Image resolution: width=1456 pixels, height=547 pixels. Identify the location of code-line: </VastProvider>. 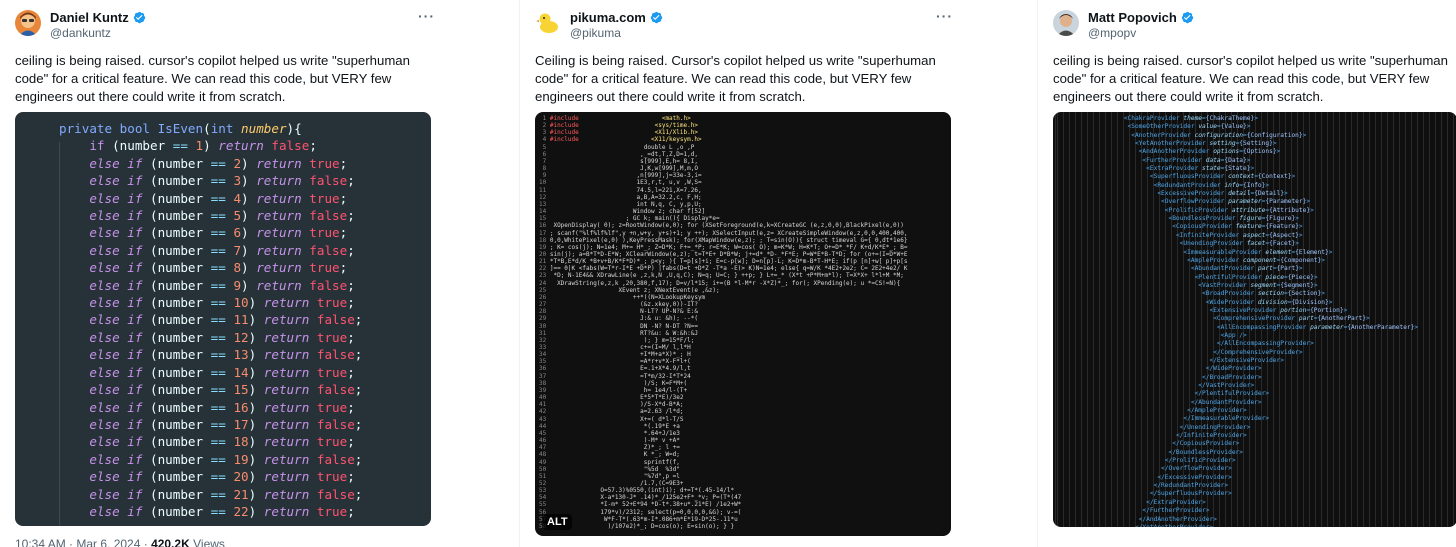
(1226, 385).